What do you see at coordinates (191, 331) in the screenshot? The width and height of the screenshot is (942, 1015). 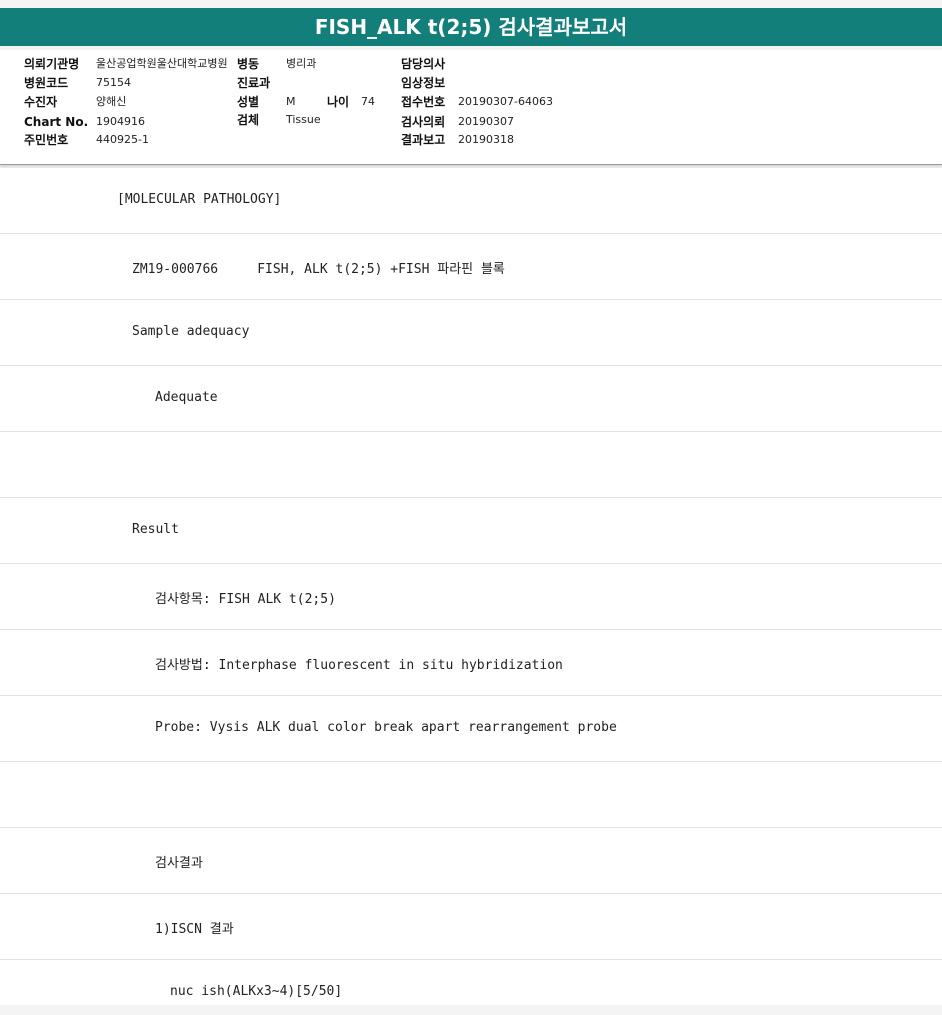 I see `report-line-text: Sample adequacy` at bounding box center [191, 331].